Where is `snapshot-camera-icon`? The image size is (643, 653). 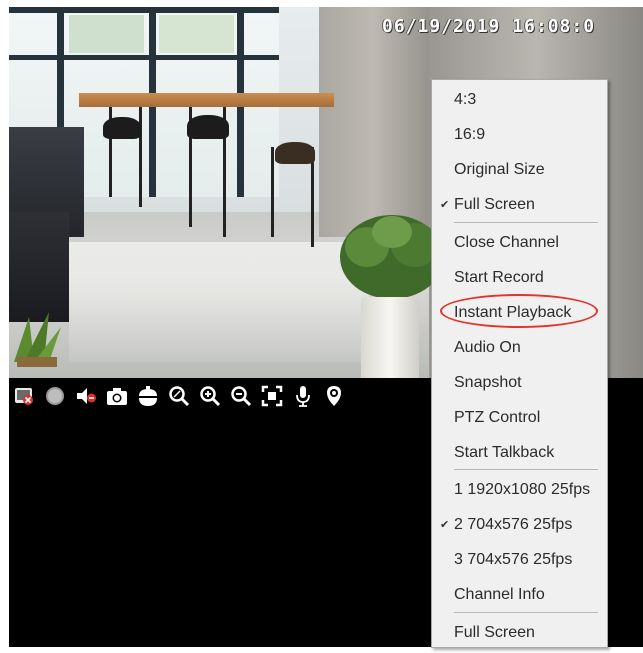 snapshot-camera-icon is located at coordinates (117, 396).